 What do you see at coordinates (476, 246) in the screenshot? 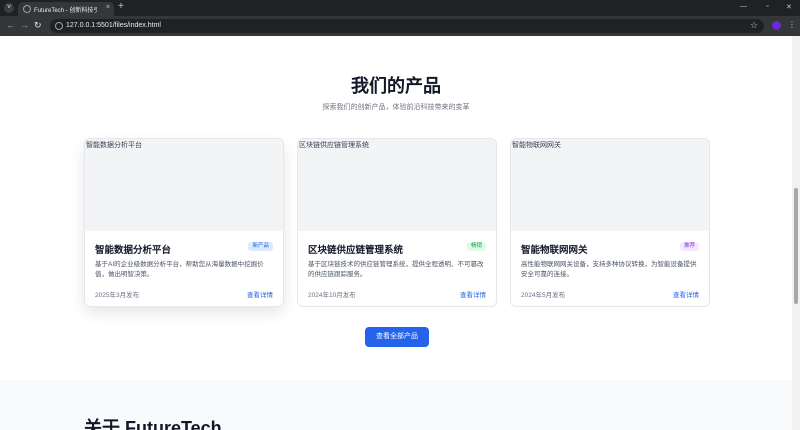
I see `status-badge: 畅销` at bounding box center [476, 246].